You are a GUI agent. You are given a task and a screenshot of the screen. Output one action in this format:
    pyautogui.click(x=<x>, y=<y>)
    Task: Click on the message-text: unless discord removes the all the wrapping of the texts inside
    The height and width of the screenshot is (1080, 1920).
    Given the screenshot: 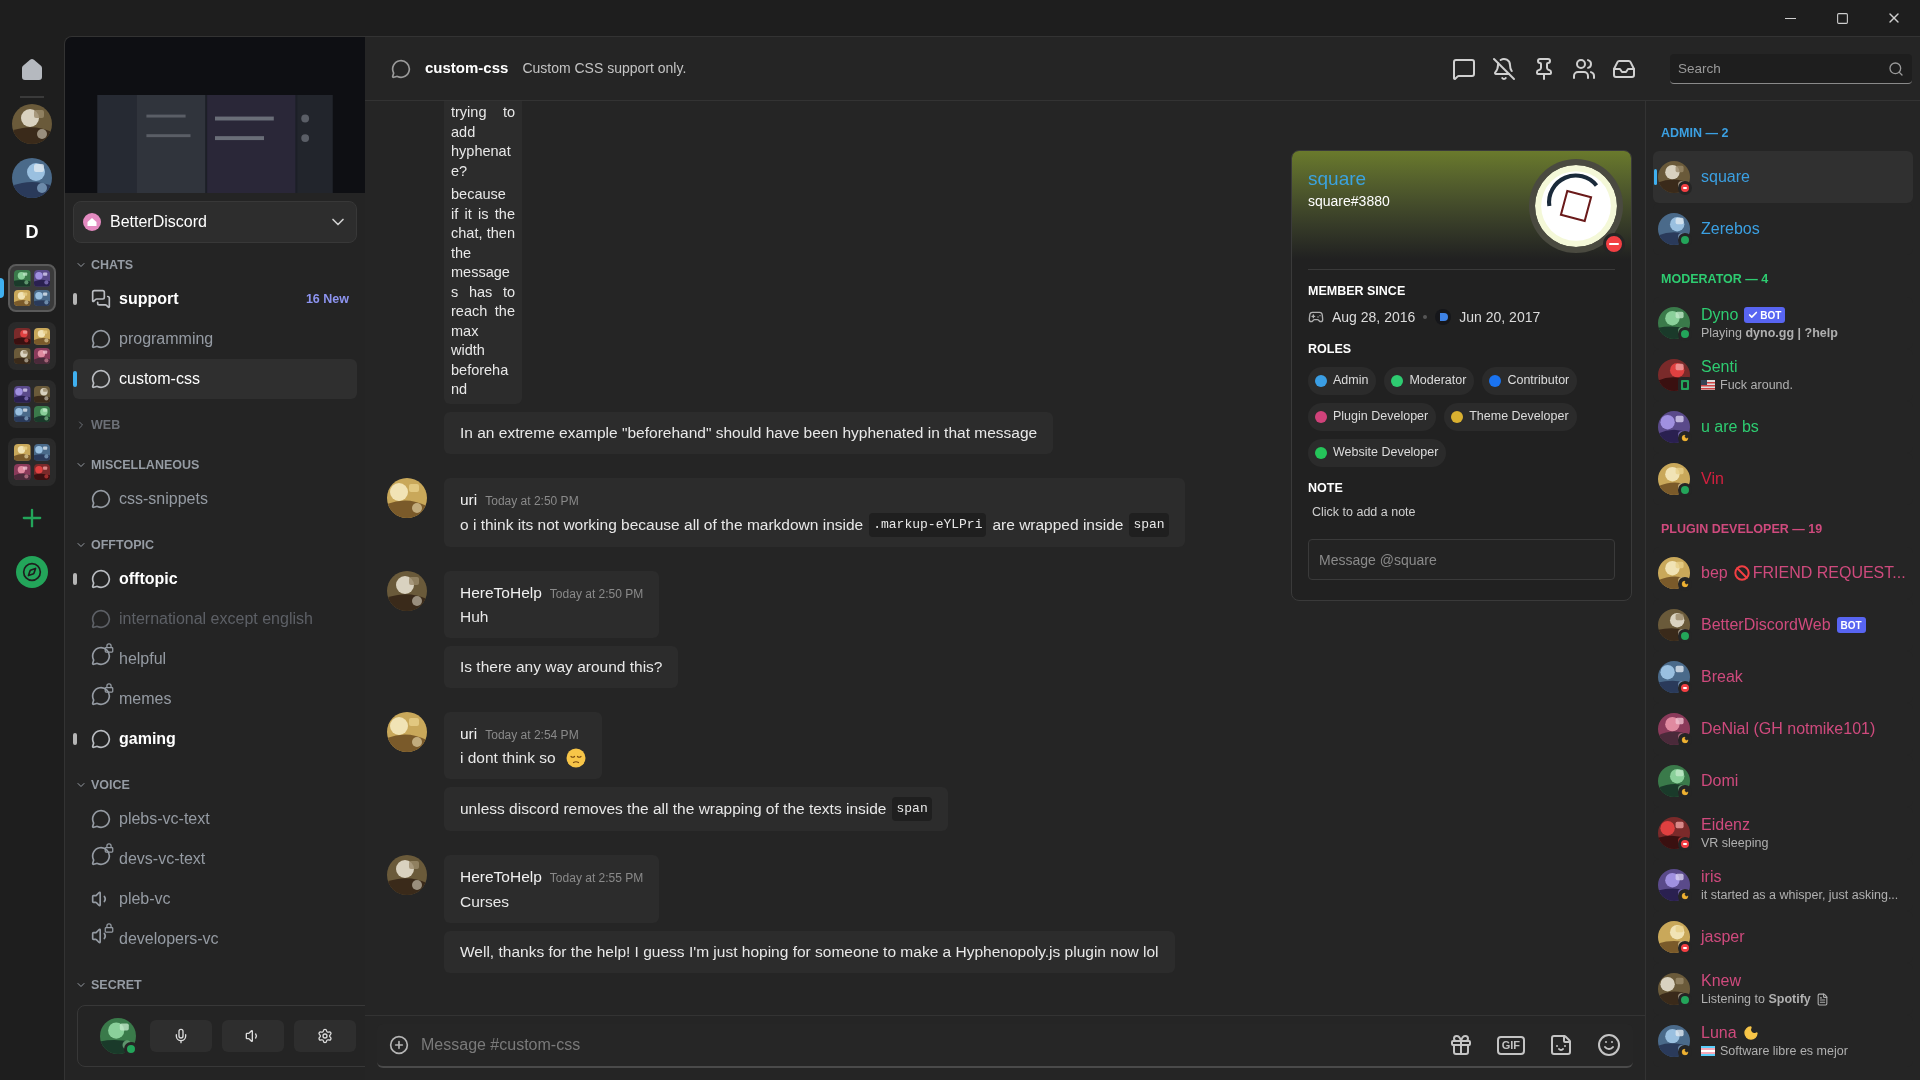 What is the action you would take?
    pyautogui.click(x=673, y=809)
    